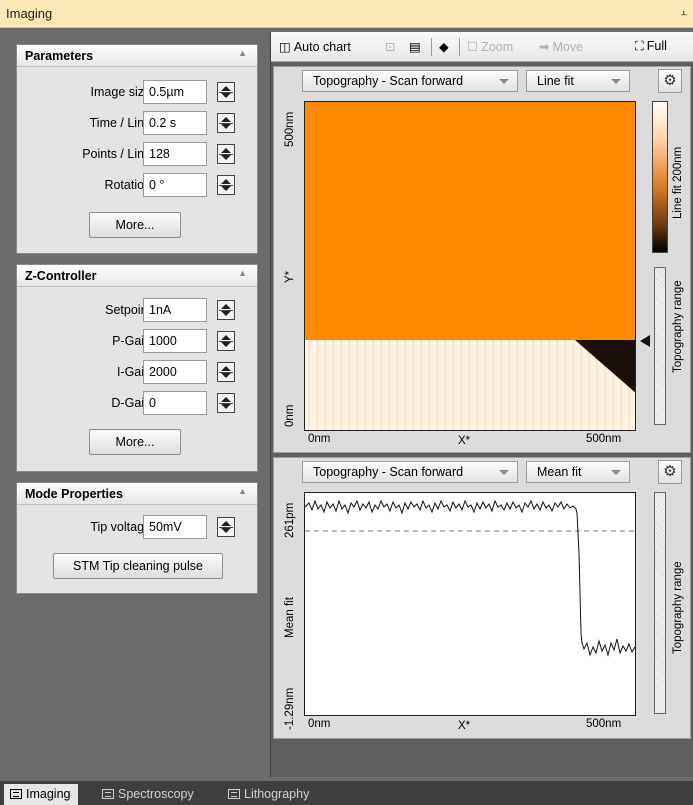  Describe the element at coordinates (175, 341) in the screenshot. I see `p-gain-input: 1000` at that location.